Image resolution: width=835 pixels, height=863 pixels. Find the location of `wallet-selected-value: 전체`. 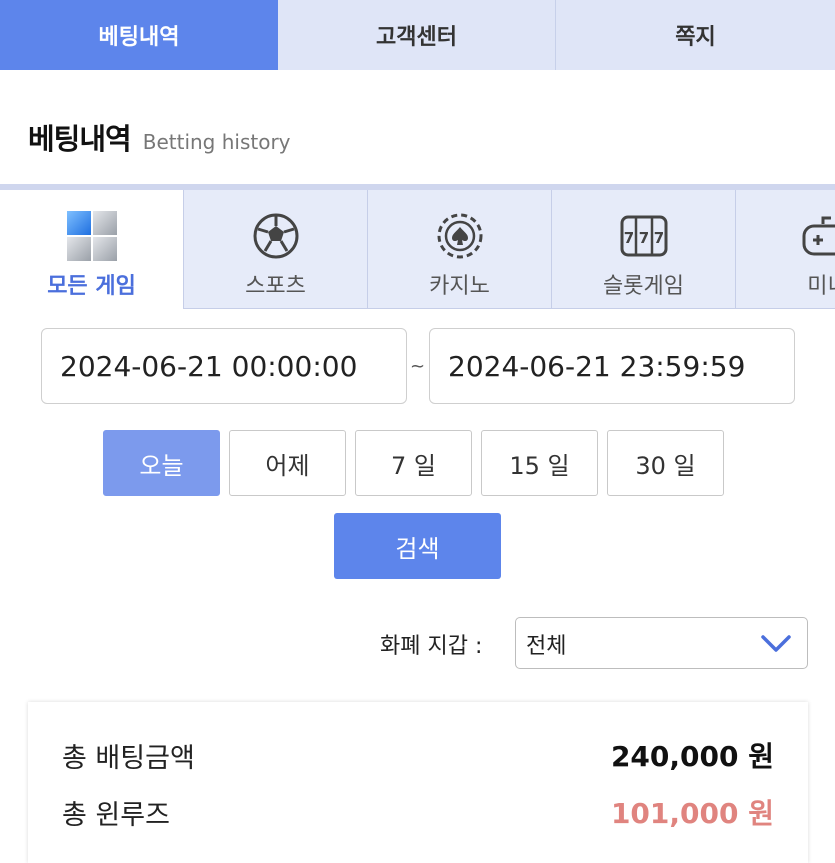

wallet-selected-value: 전체 is located at coordinates (546, 646).